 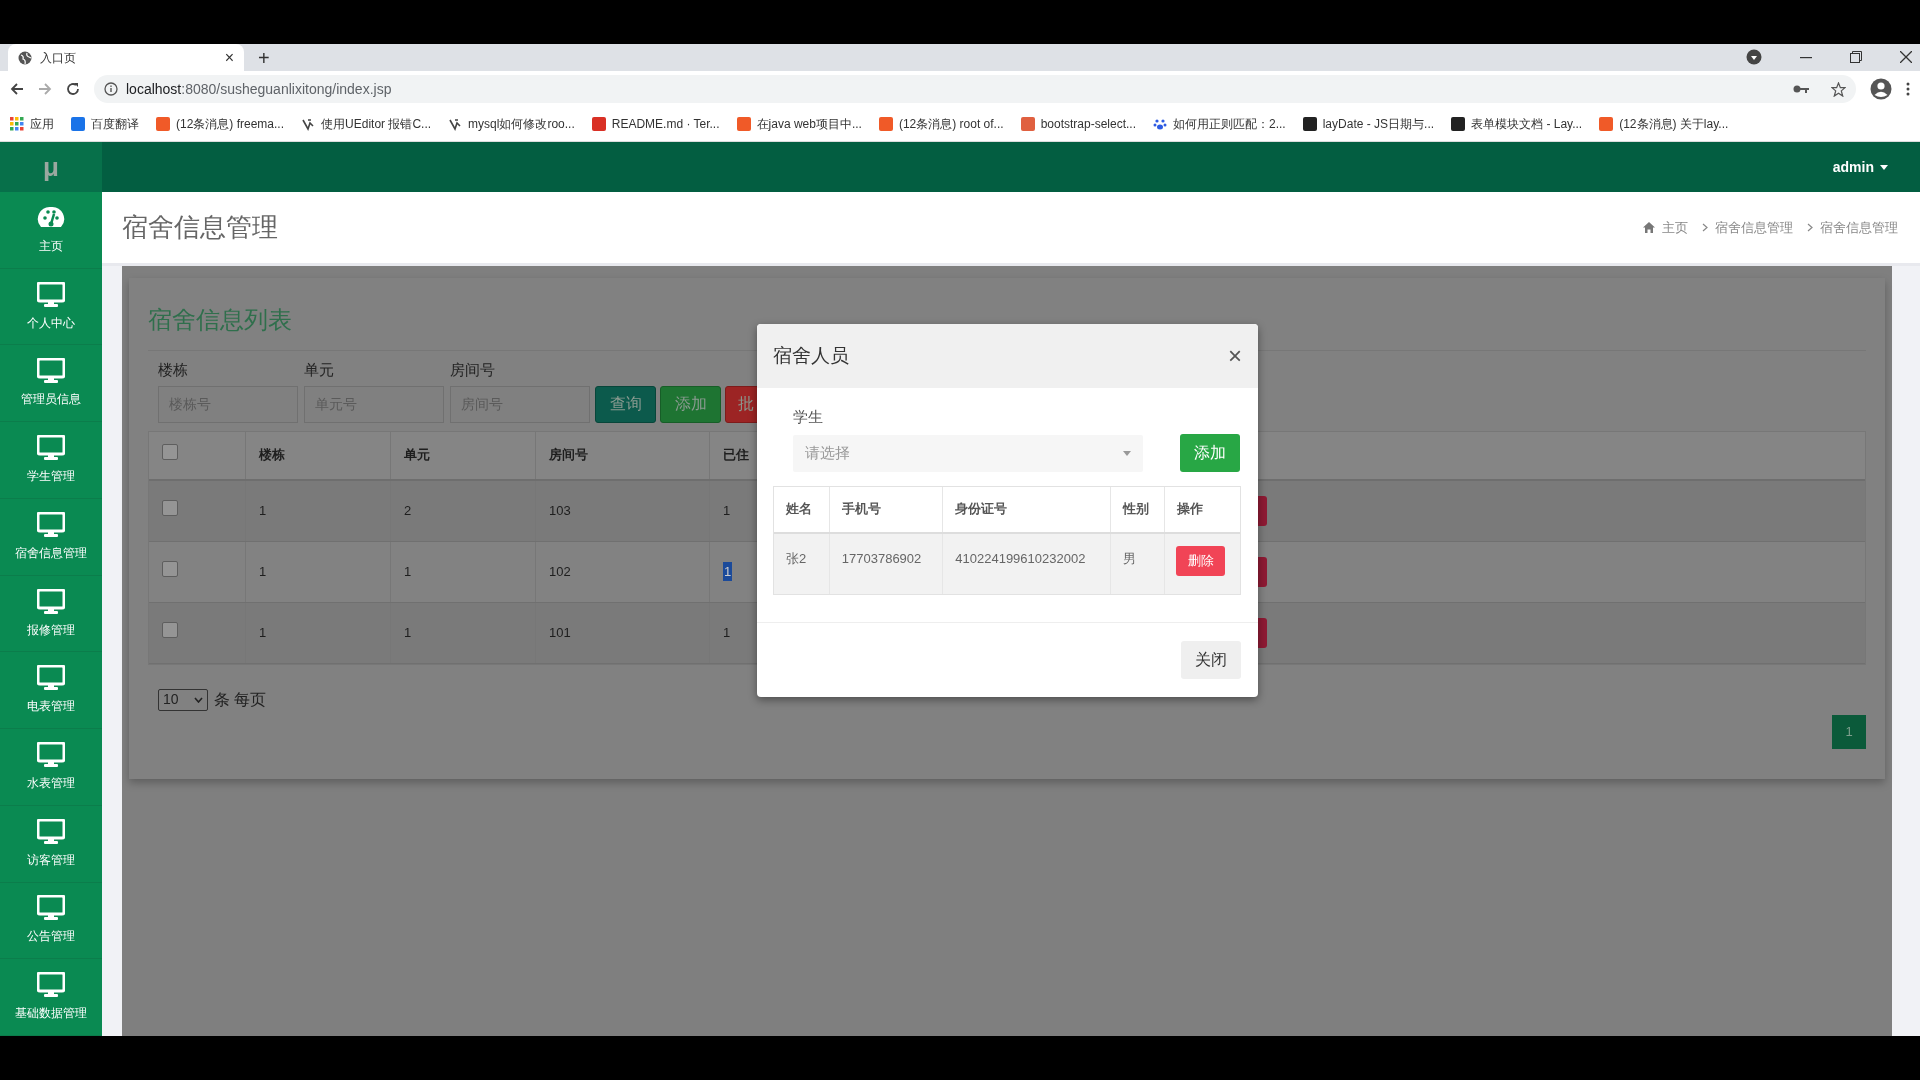 I want to click on column-header: 房间号, so click(x=568, y=455).